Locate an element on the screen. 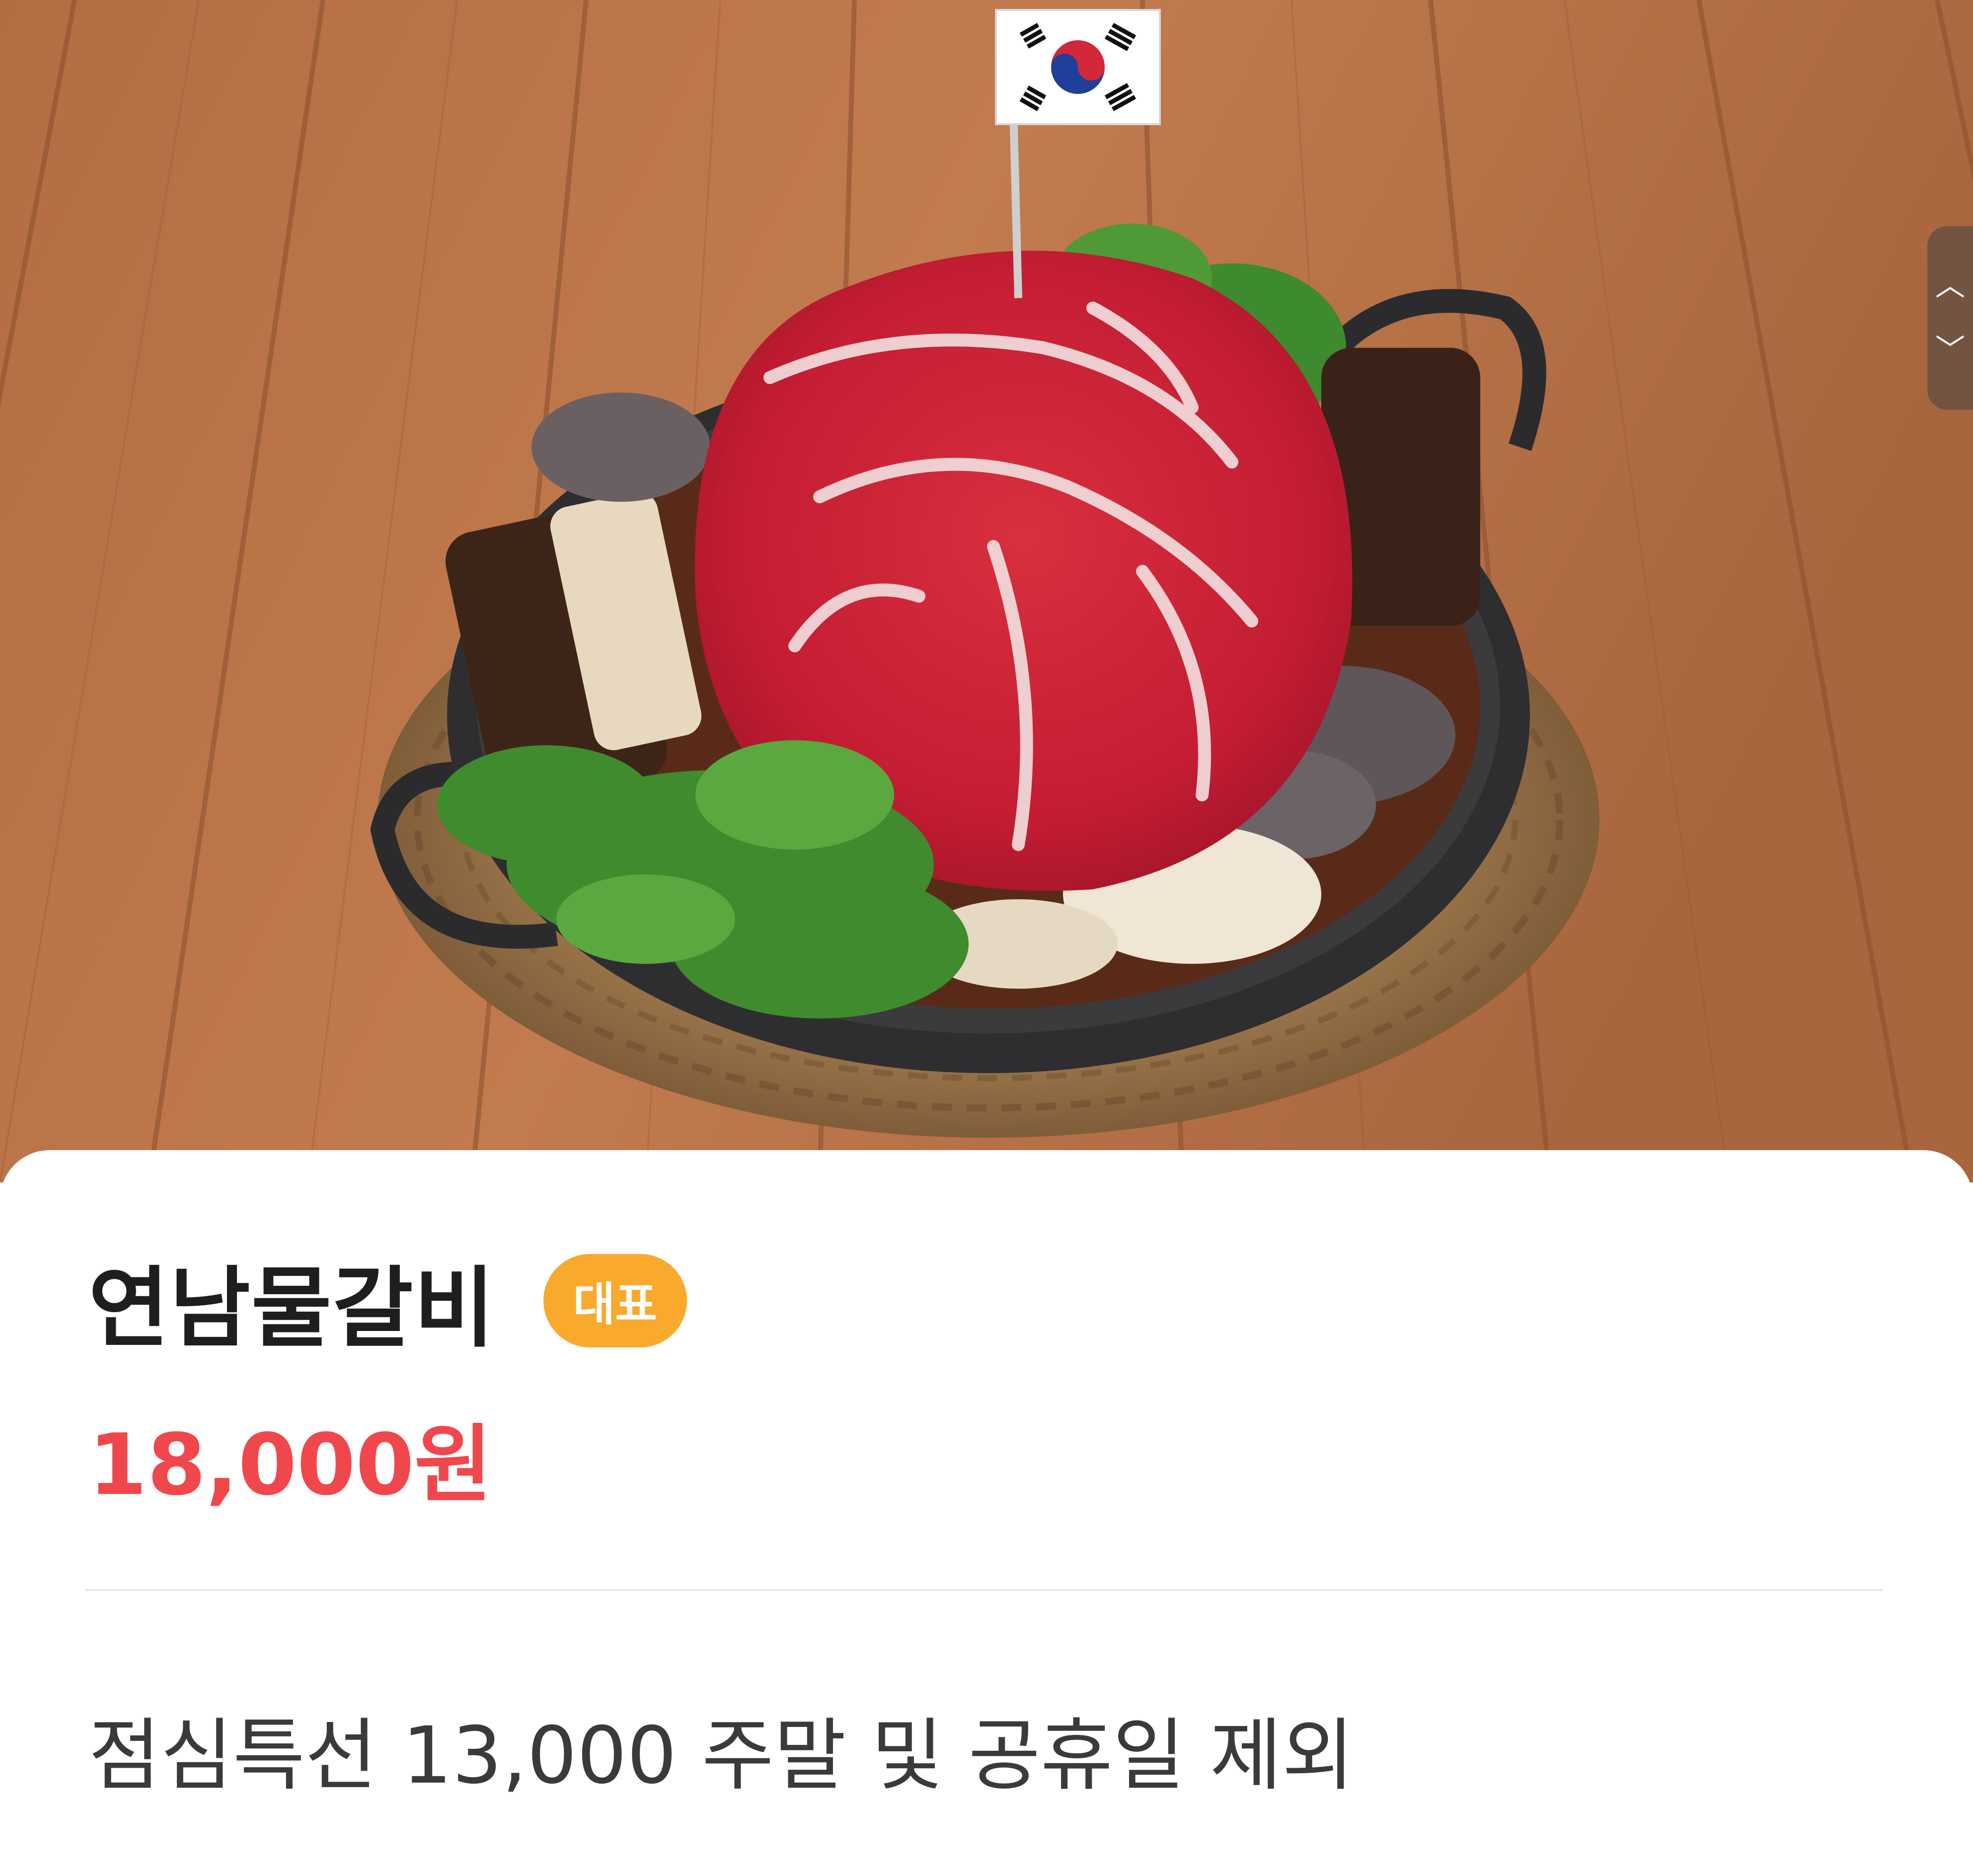 The height and width of the screenshot is (1876, 1973). chevron-up-icon: ︿ is located at coordinates (1950, 286).